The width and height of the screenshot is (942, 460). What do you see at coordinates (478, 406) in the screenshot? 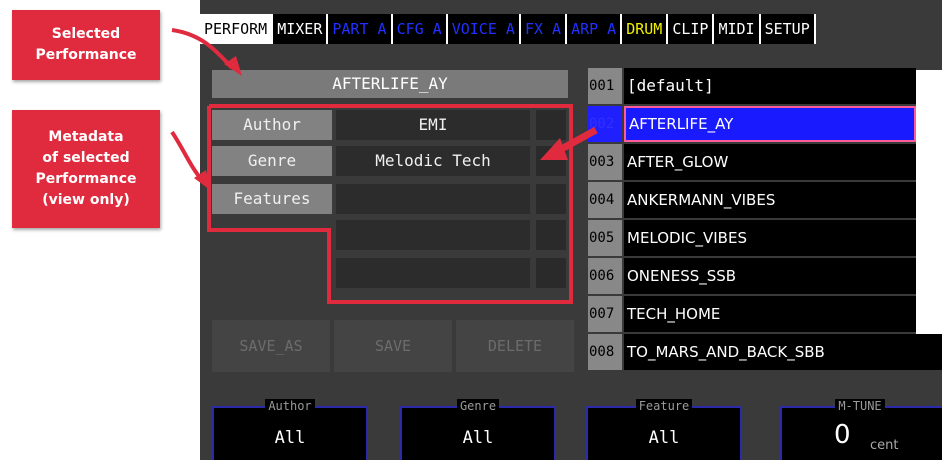
I see `knob-label: Genre` at bounding box center [478, 406].